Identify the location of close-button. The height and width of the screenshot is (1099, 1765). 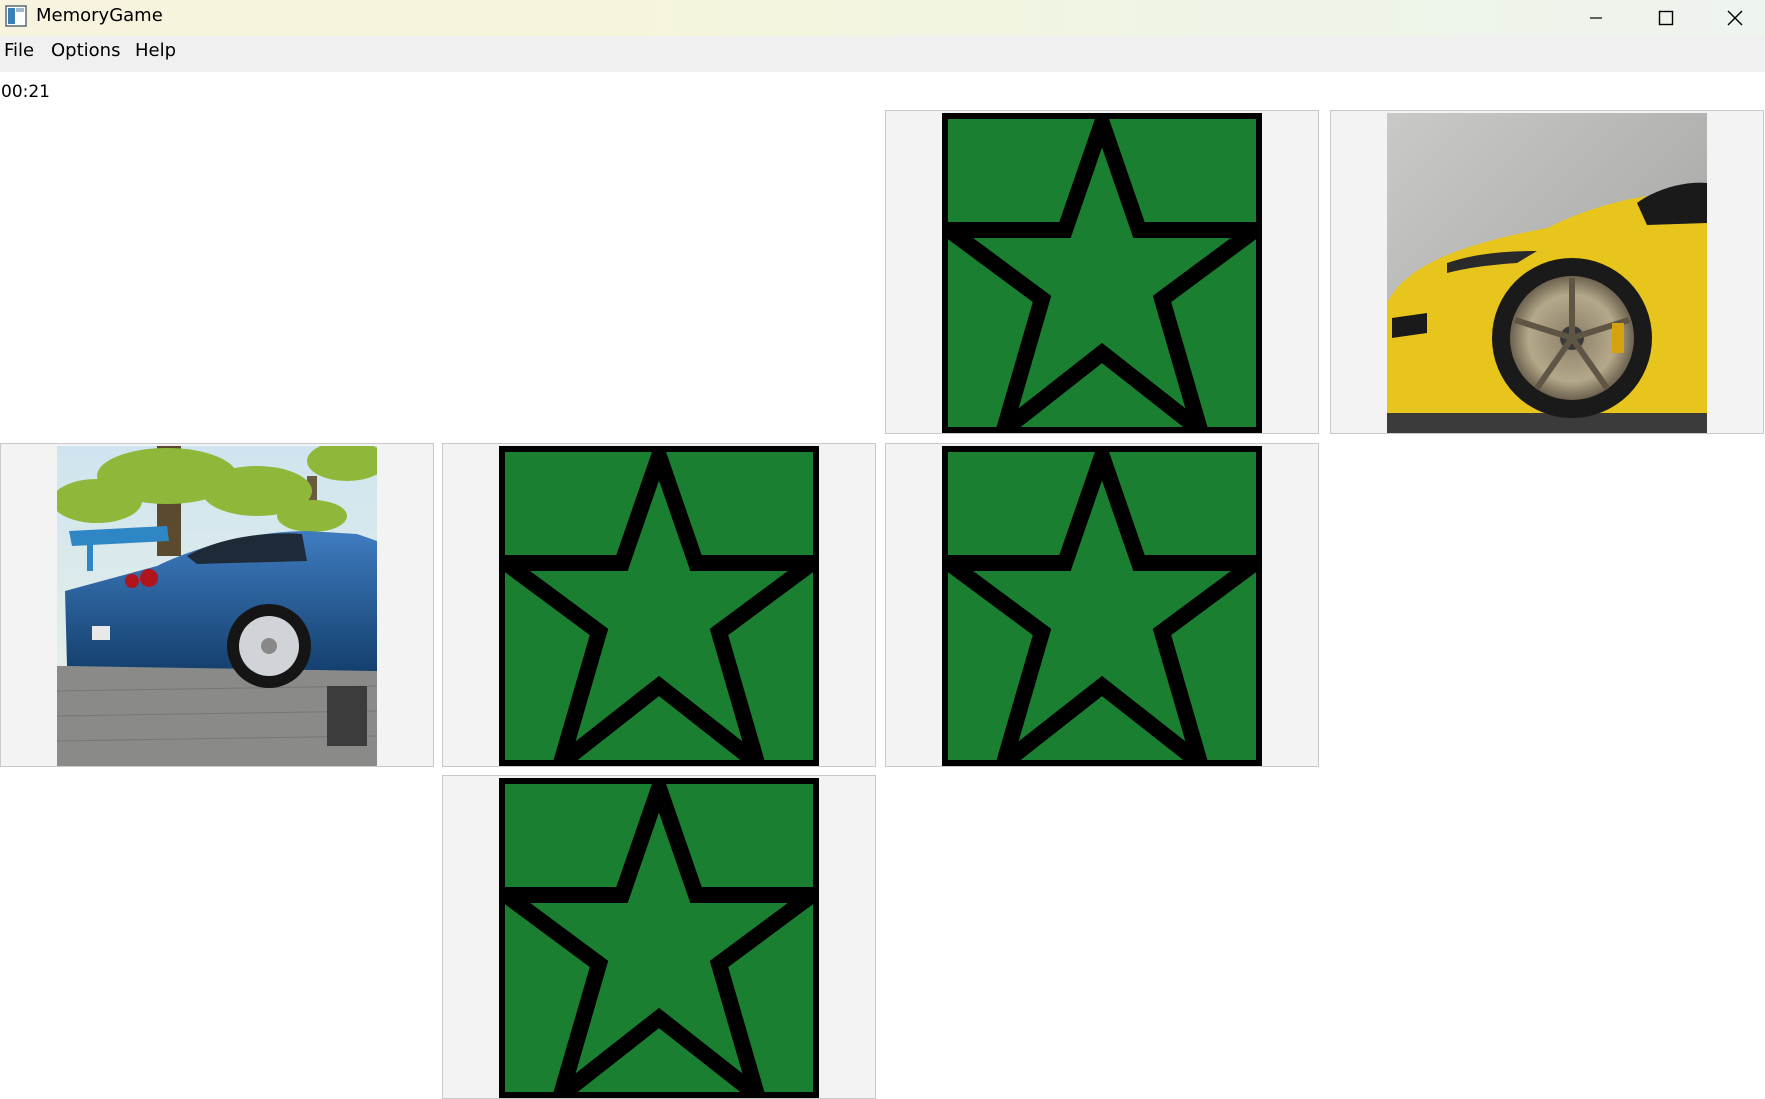
(1732, 18).